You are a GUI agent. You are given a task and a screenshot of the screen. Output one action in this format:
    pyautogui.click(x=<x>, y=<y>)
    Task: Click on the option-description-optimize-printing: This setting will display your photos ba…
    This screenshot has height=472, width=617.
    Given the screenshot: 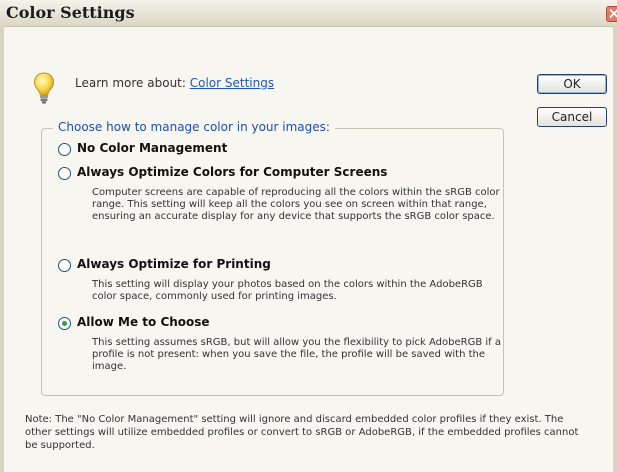 What is the action you would take?
    pyautogui.click(x=287, y=290)
    